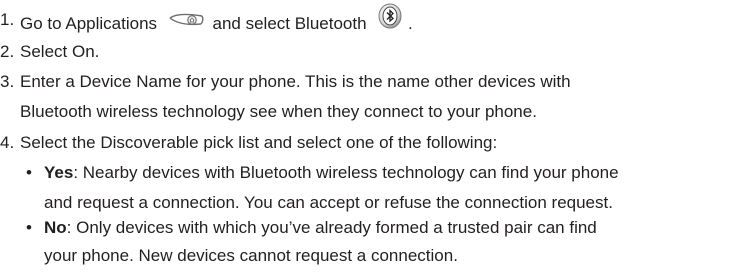  Describe the element at coordinates (7, 142) in the screenshot. I see `step-number: 4.` at that location.